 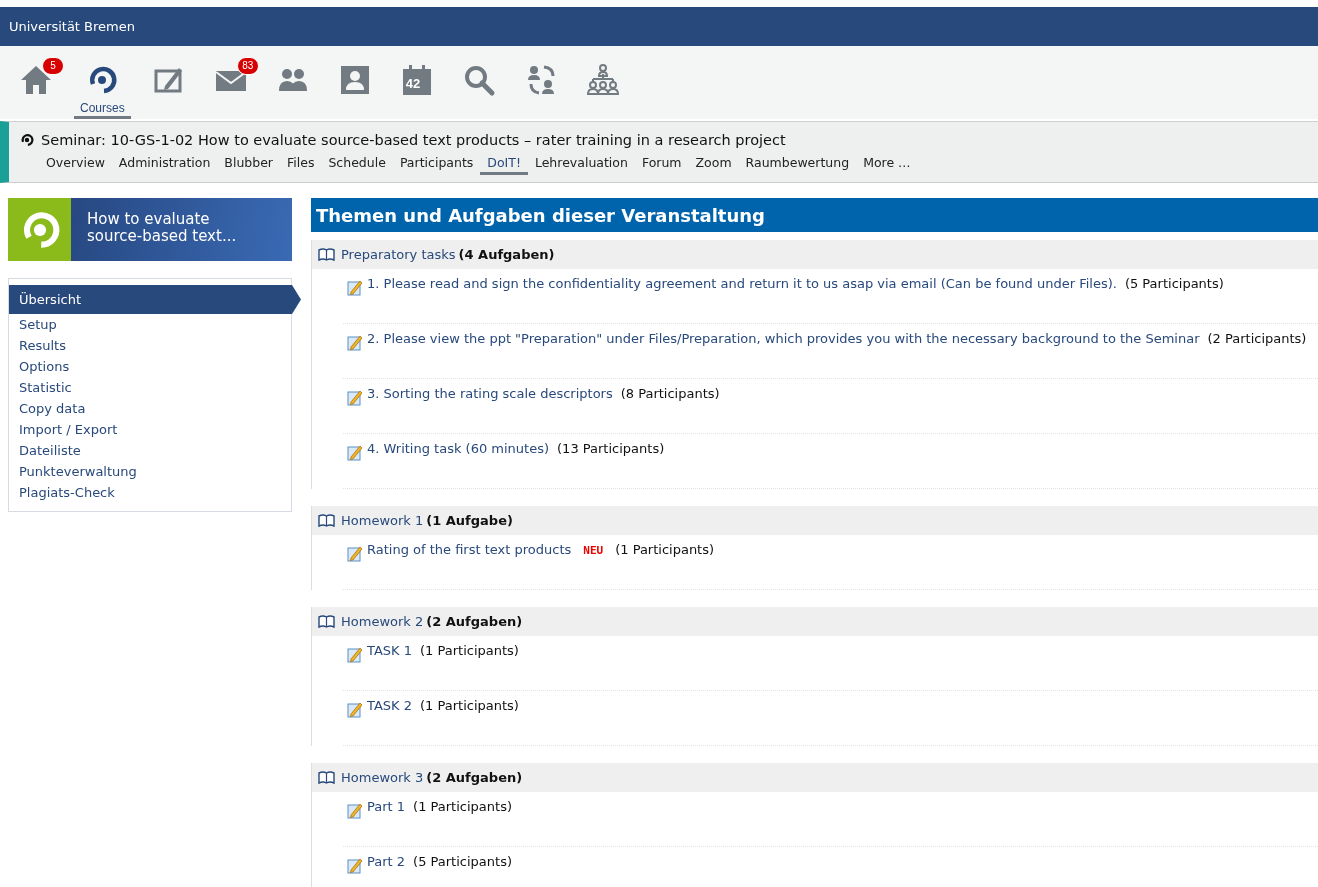 What do you see at coordinates (593, 550) in the screenshot?
I see `new-label: NEU` at bounding box center [593, 550].